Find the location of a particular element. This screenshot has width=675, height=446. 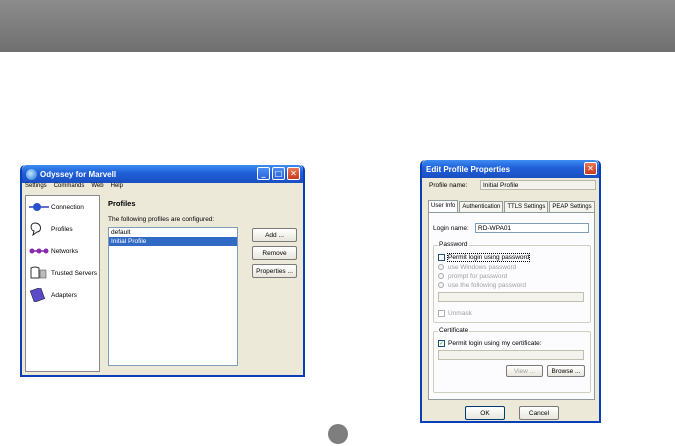

use-following-label: use the following password is located at coordinates (487, 285).